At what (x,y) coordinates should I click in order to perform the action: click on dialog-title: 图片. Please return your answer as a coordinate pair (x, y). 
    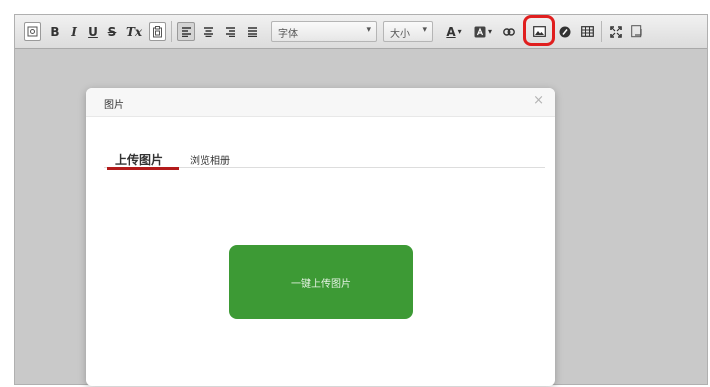
    Looking at the image, I should click on (114, 105).